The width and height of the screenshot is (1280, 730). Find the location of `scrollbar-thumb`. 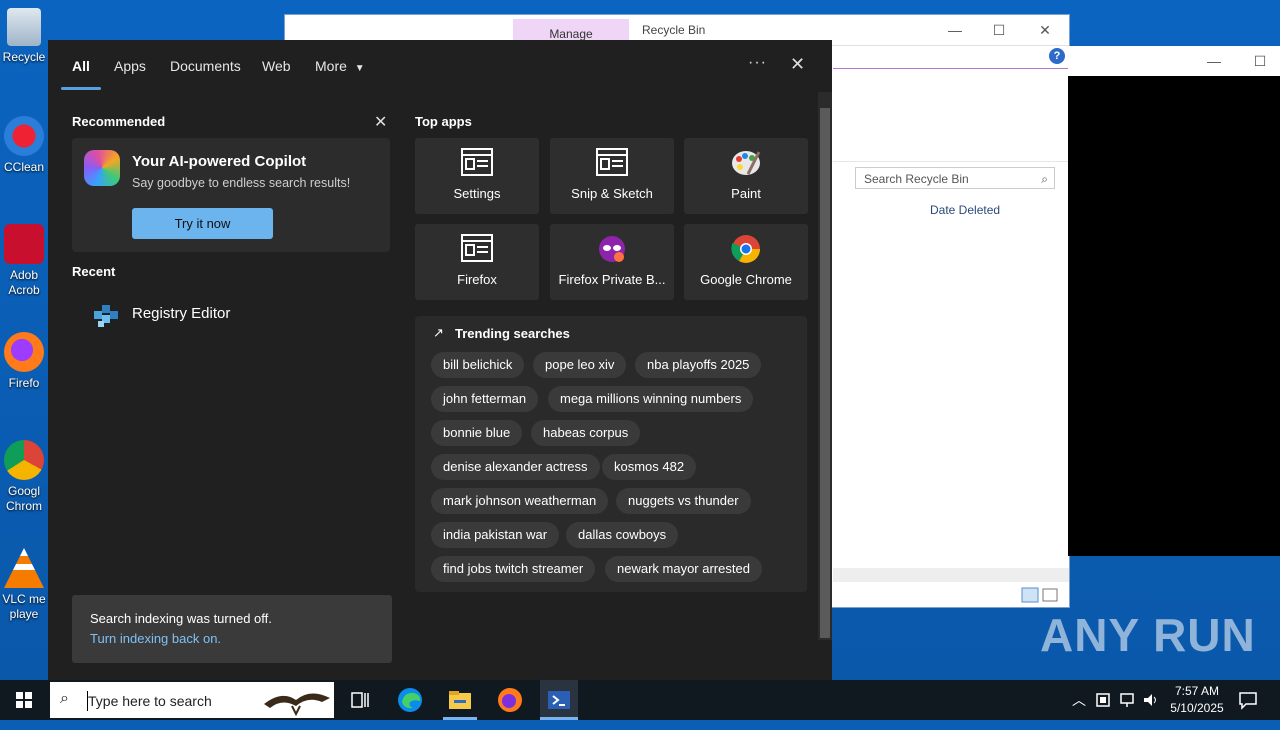

scrollbar-thumb is located at coordinates (825, 373).